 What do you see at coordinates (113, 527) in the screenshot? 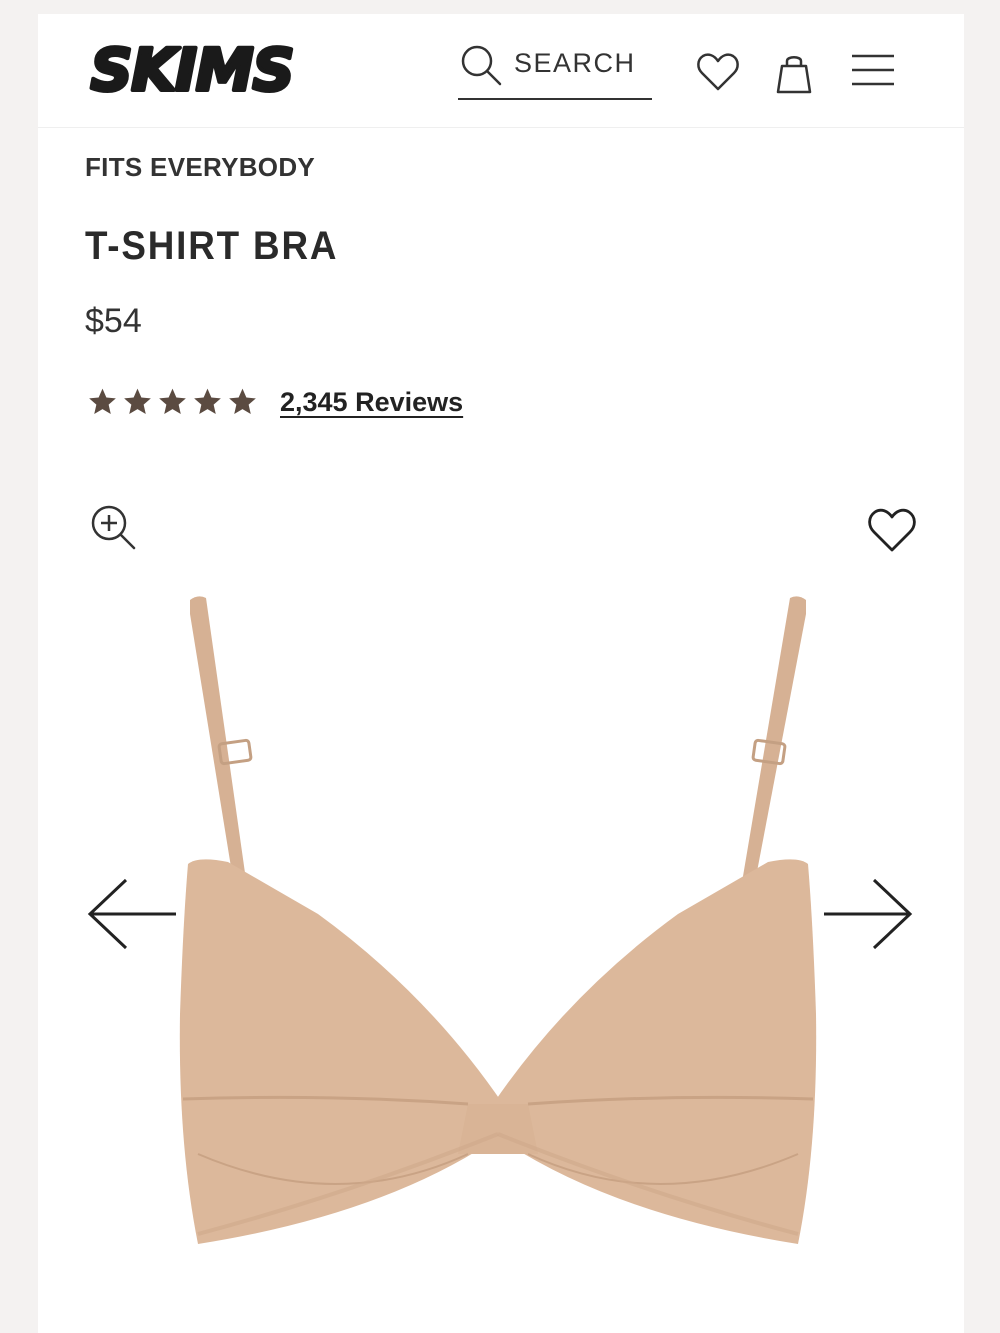
I see `zoom-in-icon` at bounding box center [113, 527].